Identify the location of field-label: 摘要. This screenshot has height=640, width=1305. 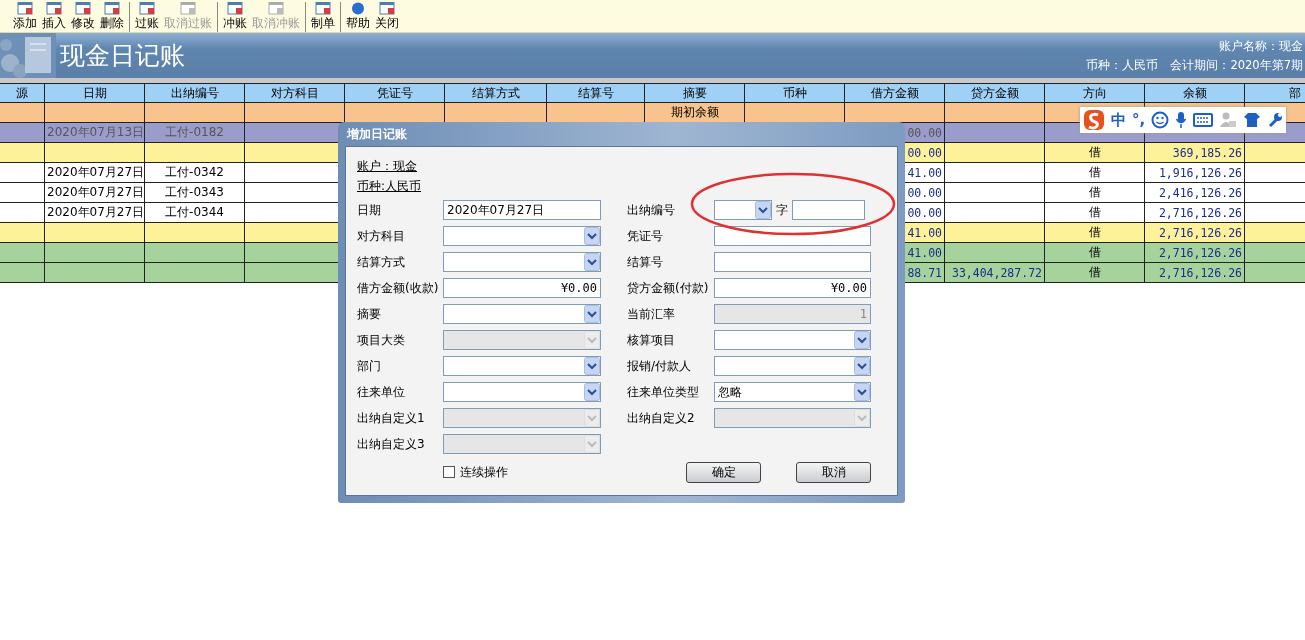
(369, 314).